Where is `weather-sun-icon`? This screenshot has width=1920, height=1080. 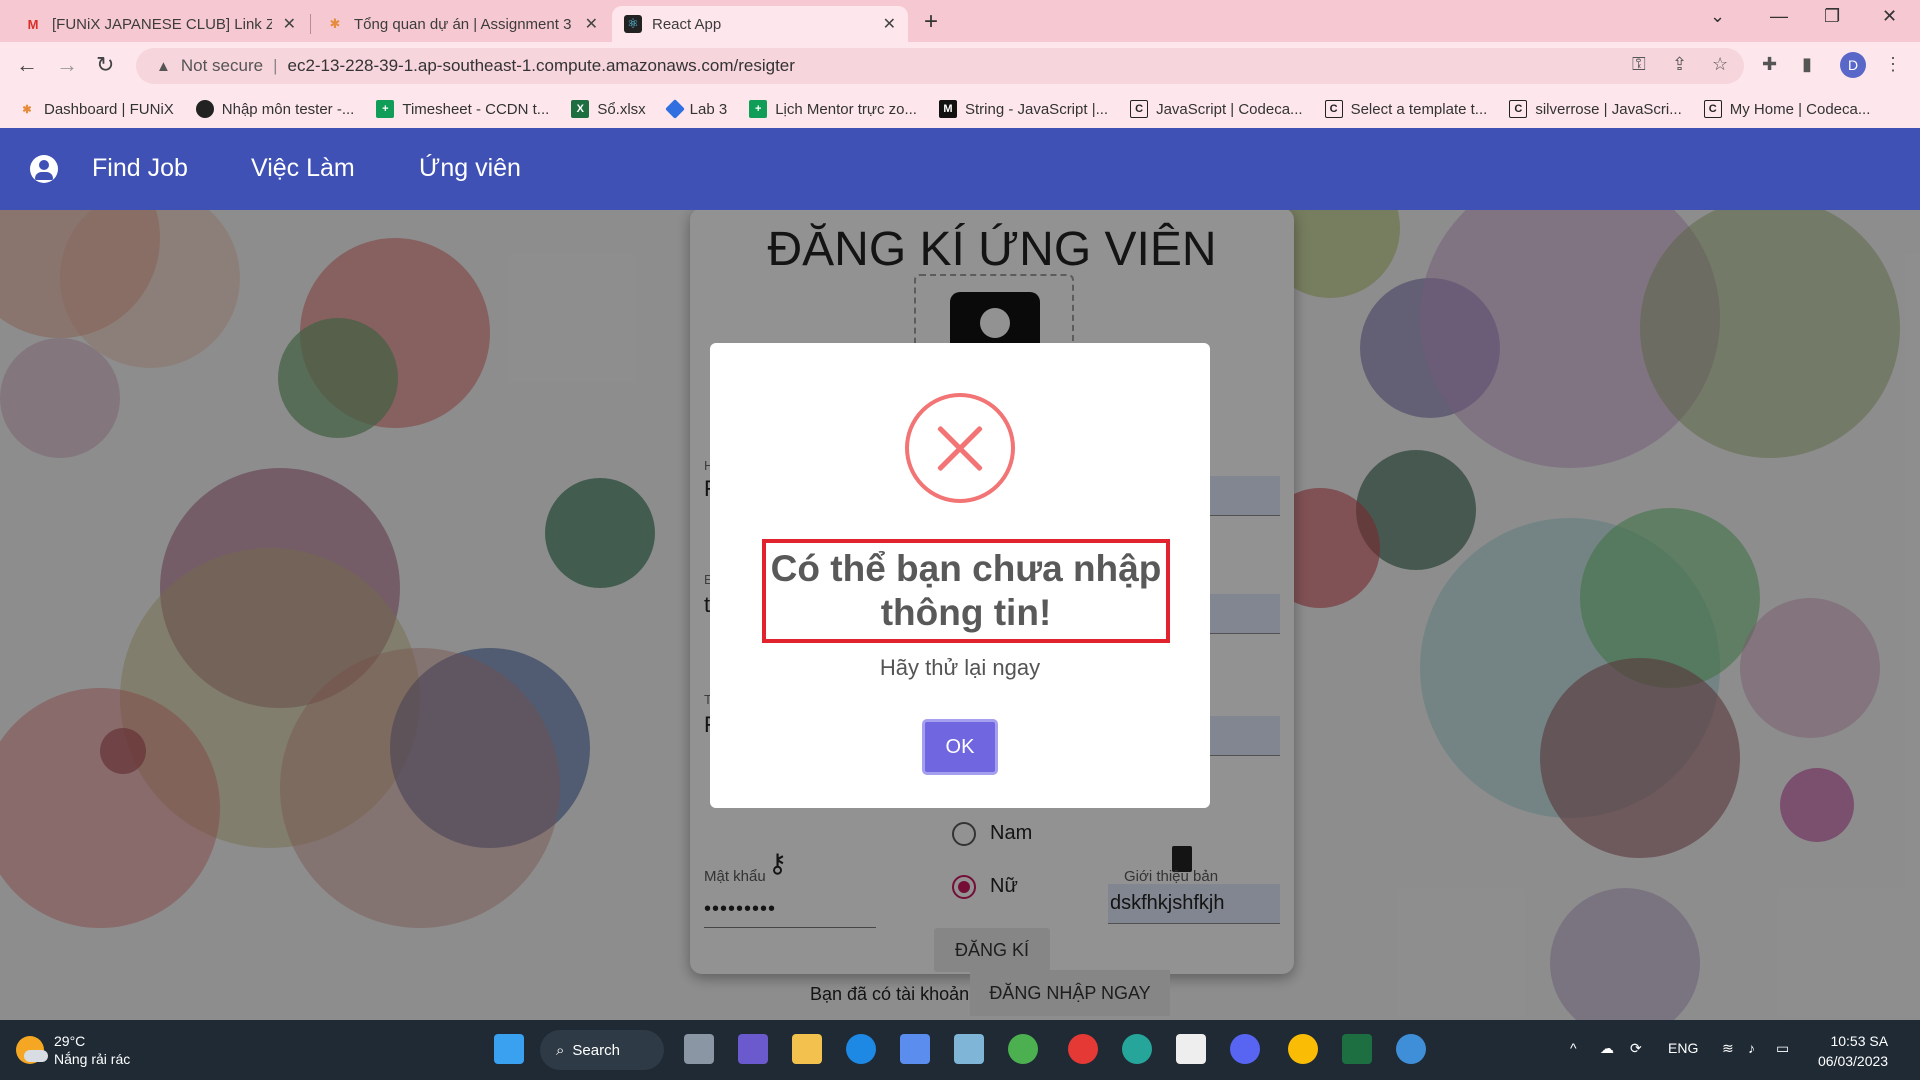
weather-sun-icon is located at coordinates (32, 1050).